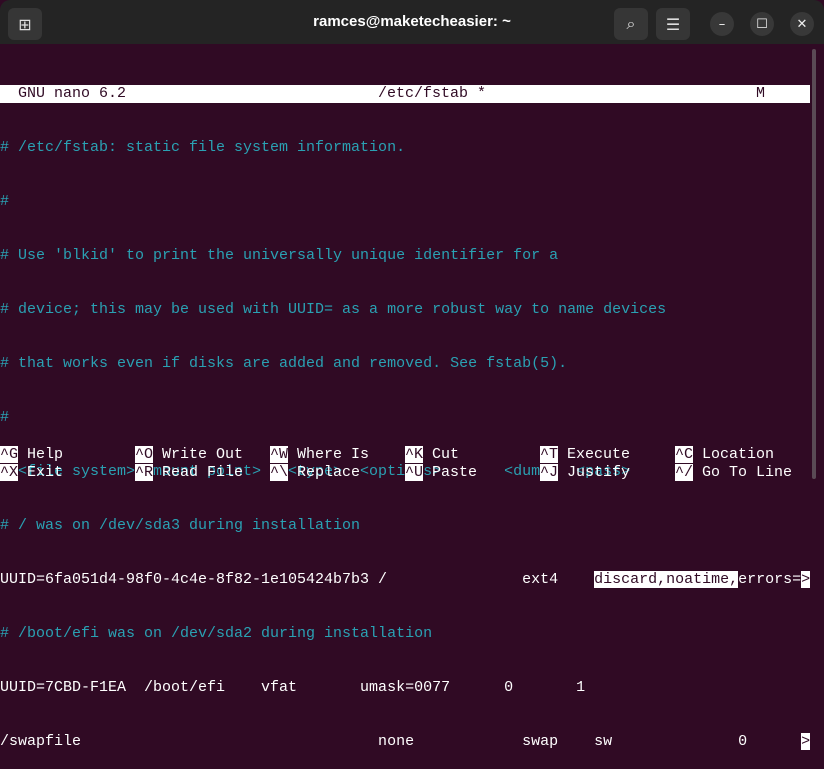 The height and width of the screenshot is (769, 824). I want to click on shortcut-go-to-line: ^/ Go To Line, so click(733, 473).